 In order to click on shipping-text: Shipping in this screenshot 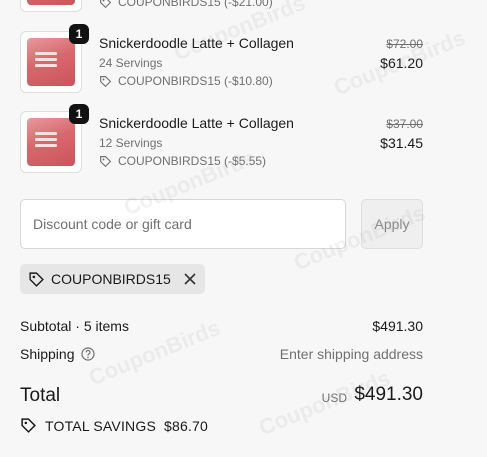, I will do `click(47, 354)`.